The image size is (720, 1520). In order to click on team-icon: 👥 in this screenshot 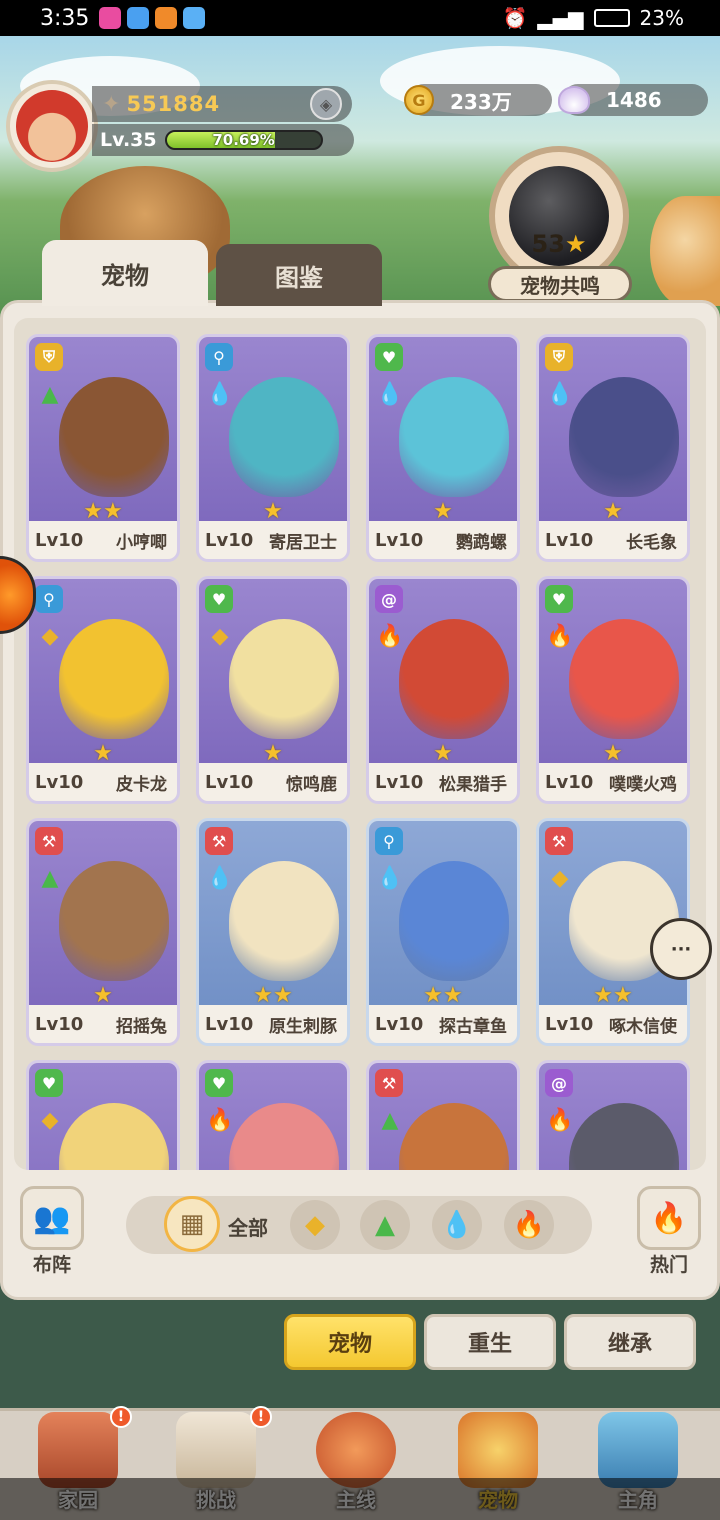, I will do `click(52, 1218)`.